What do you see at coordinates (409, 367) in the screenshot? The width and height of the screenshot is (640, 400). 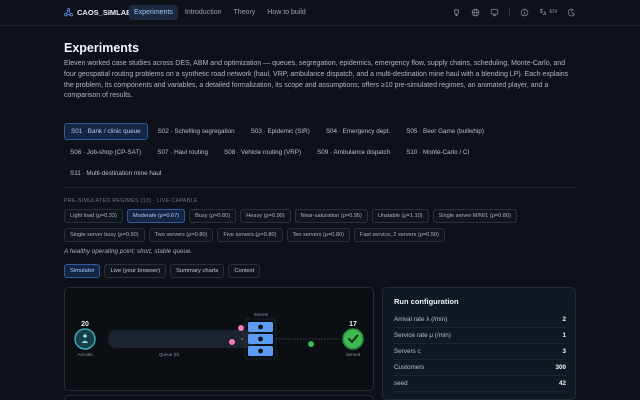 I see `config-label: Customers` at bounding box center [409, 367].